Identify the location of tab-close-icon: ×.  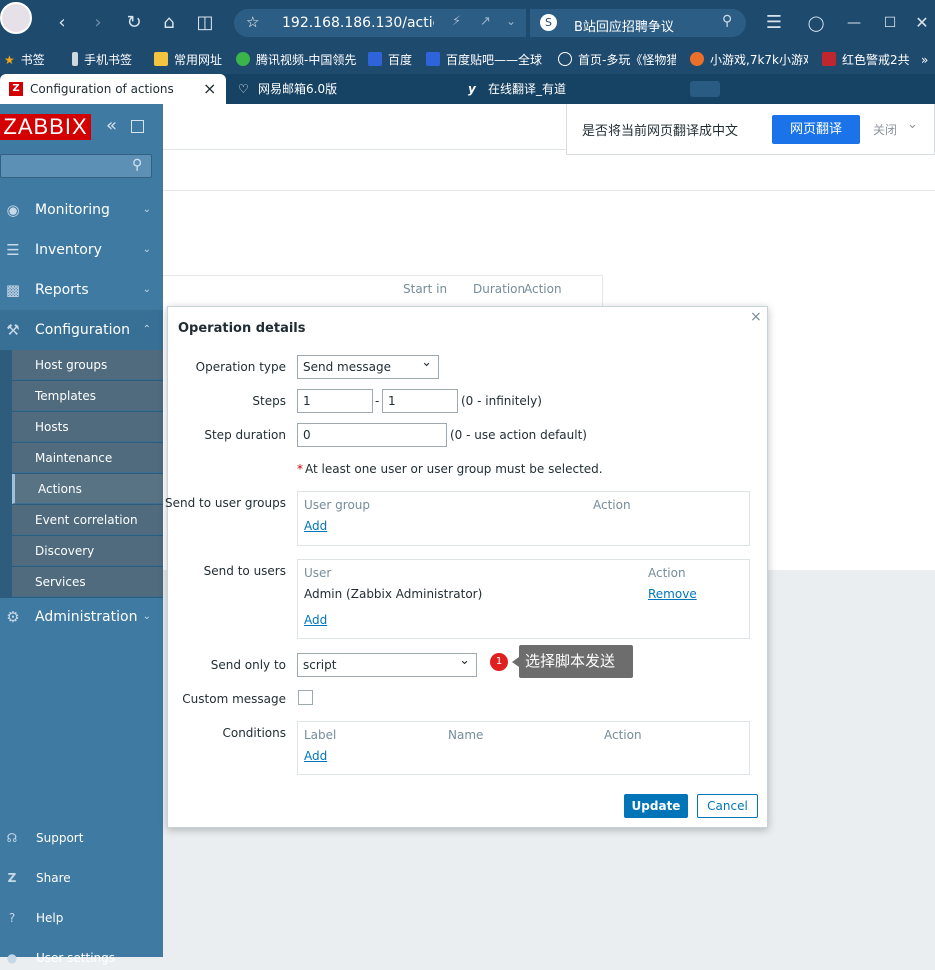
(209, 89).